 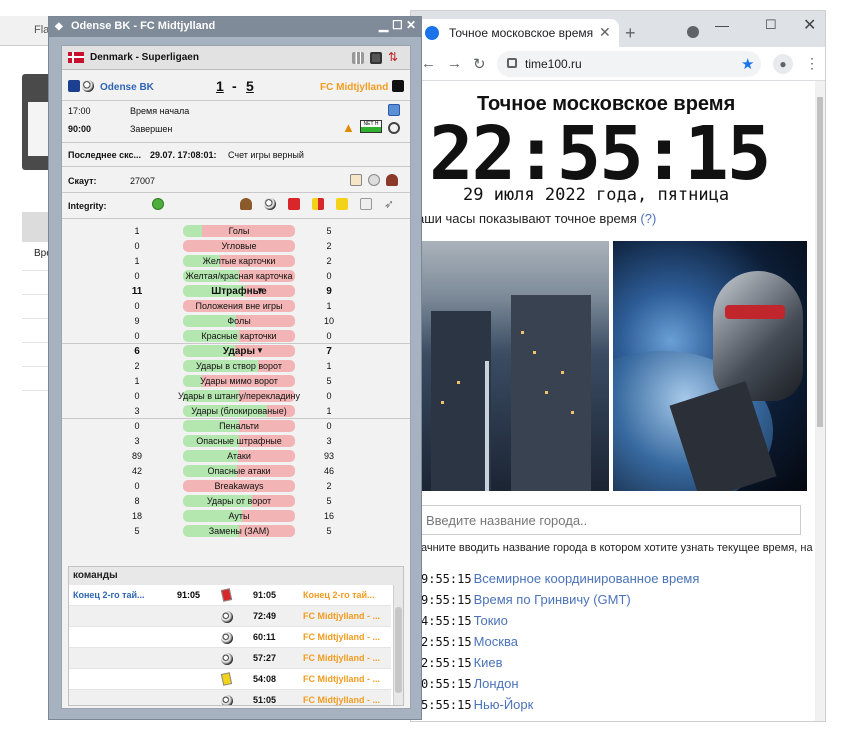 I want to click on save-icon, so click(x=376, y=58).